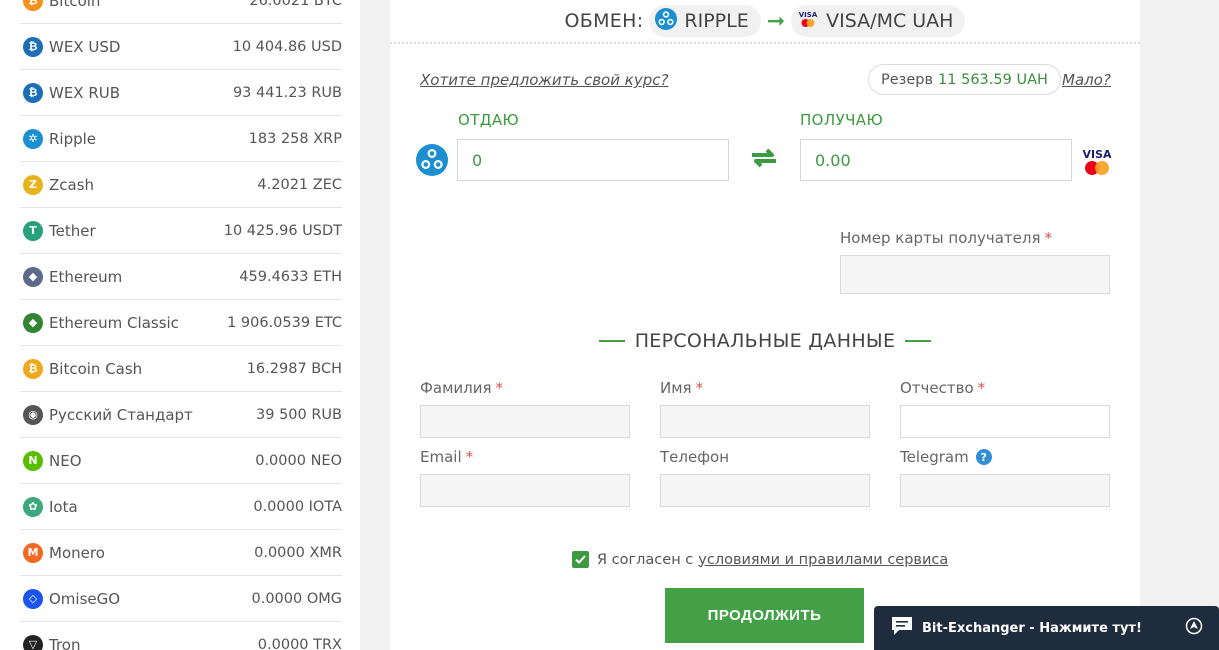  I want to click on tron-icon: ▽, so click(33, 642).